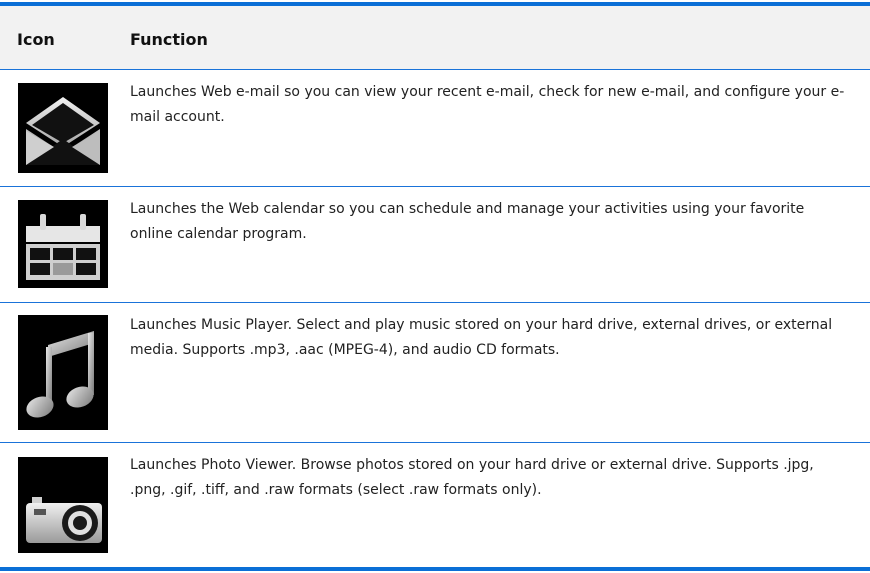 This screenshot has width=870, height=573. What do you see at coordinates (63, 244) in the screenshot?
I see `calendar-icon` at bounding box center [63, 244].